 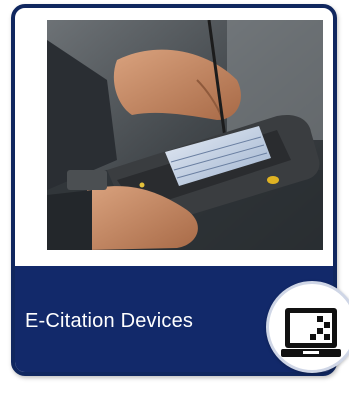 I want to click on monitor-device-icon, so click(x=307, y=327).